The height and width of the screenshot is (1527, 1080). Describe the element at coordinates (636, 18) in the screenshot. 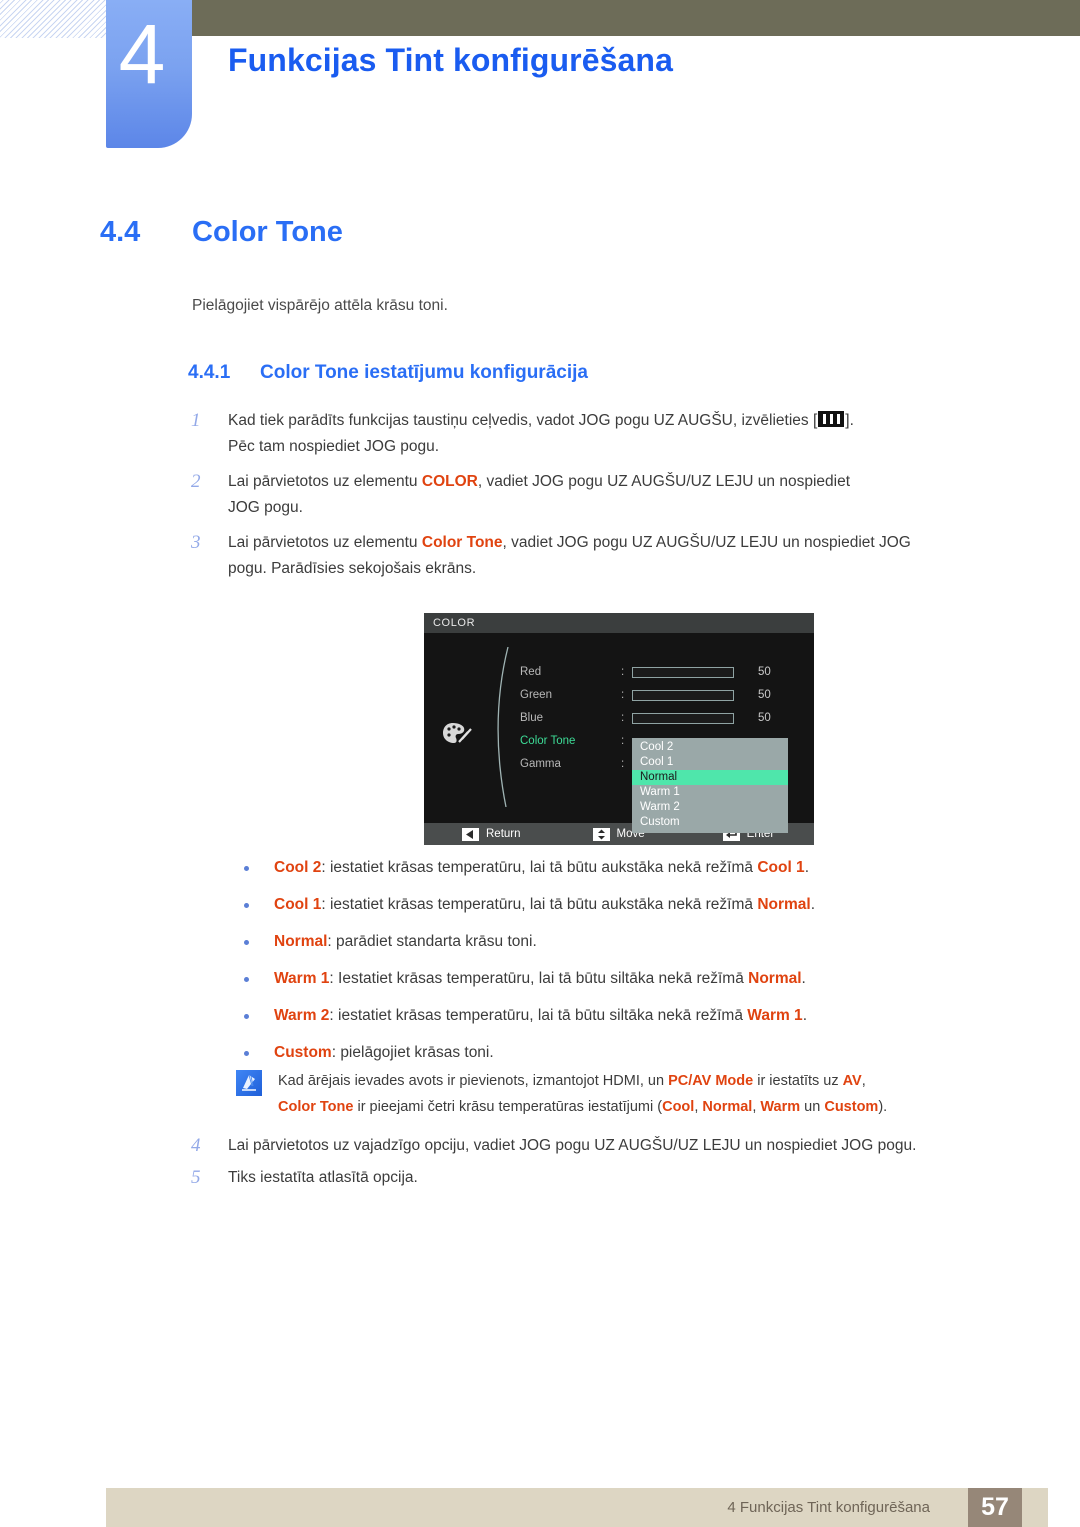

I see `header-olive-bar` at that location.